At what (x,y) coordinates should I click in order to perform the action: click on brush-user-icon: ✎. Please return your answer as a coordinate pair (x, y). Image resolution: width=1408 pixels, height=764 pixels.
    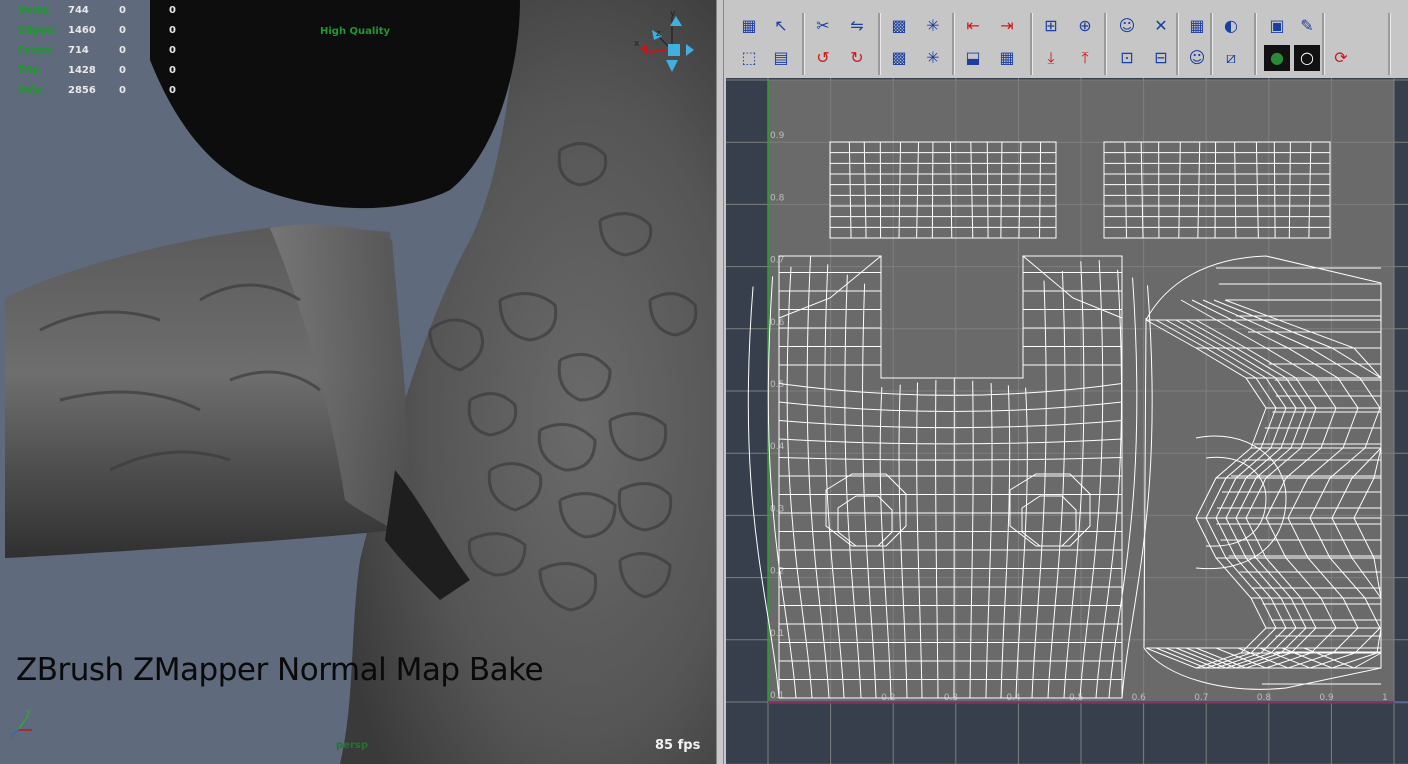
    Looking at the image, I should click on (1307, 26).